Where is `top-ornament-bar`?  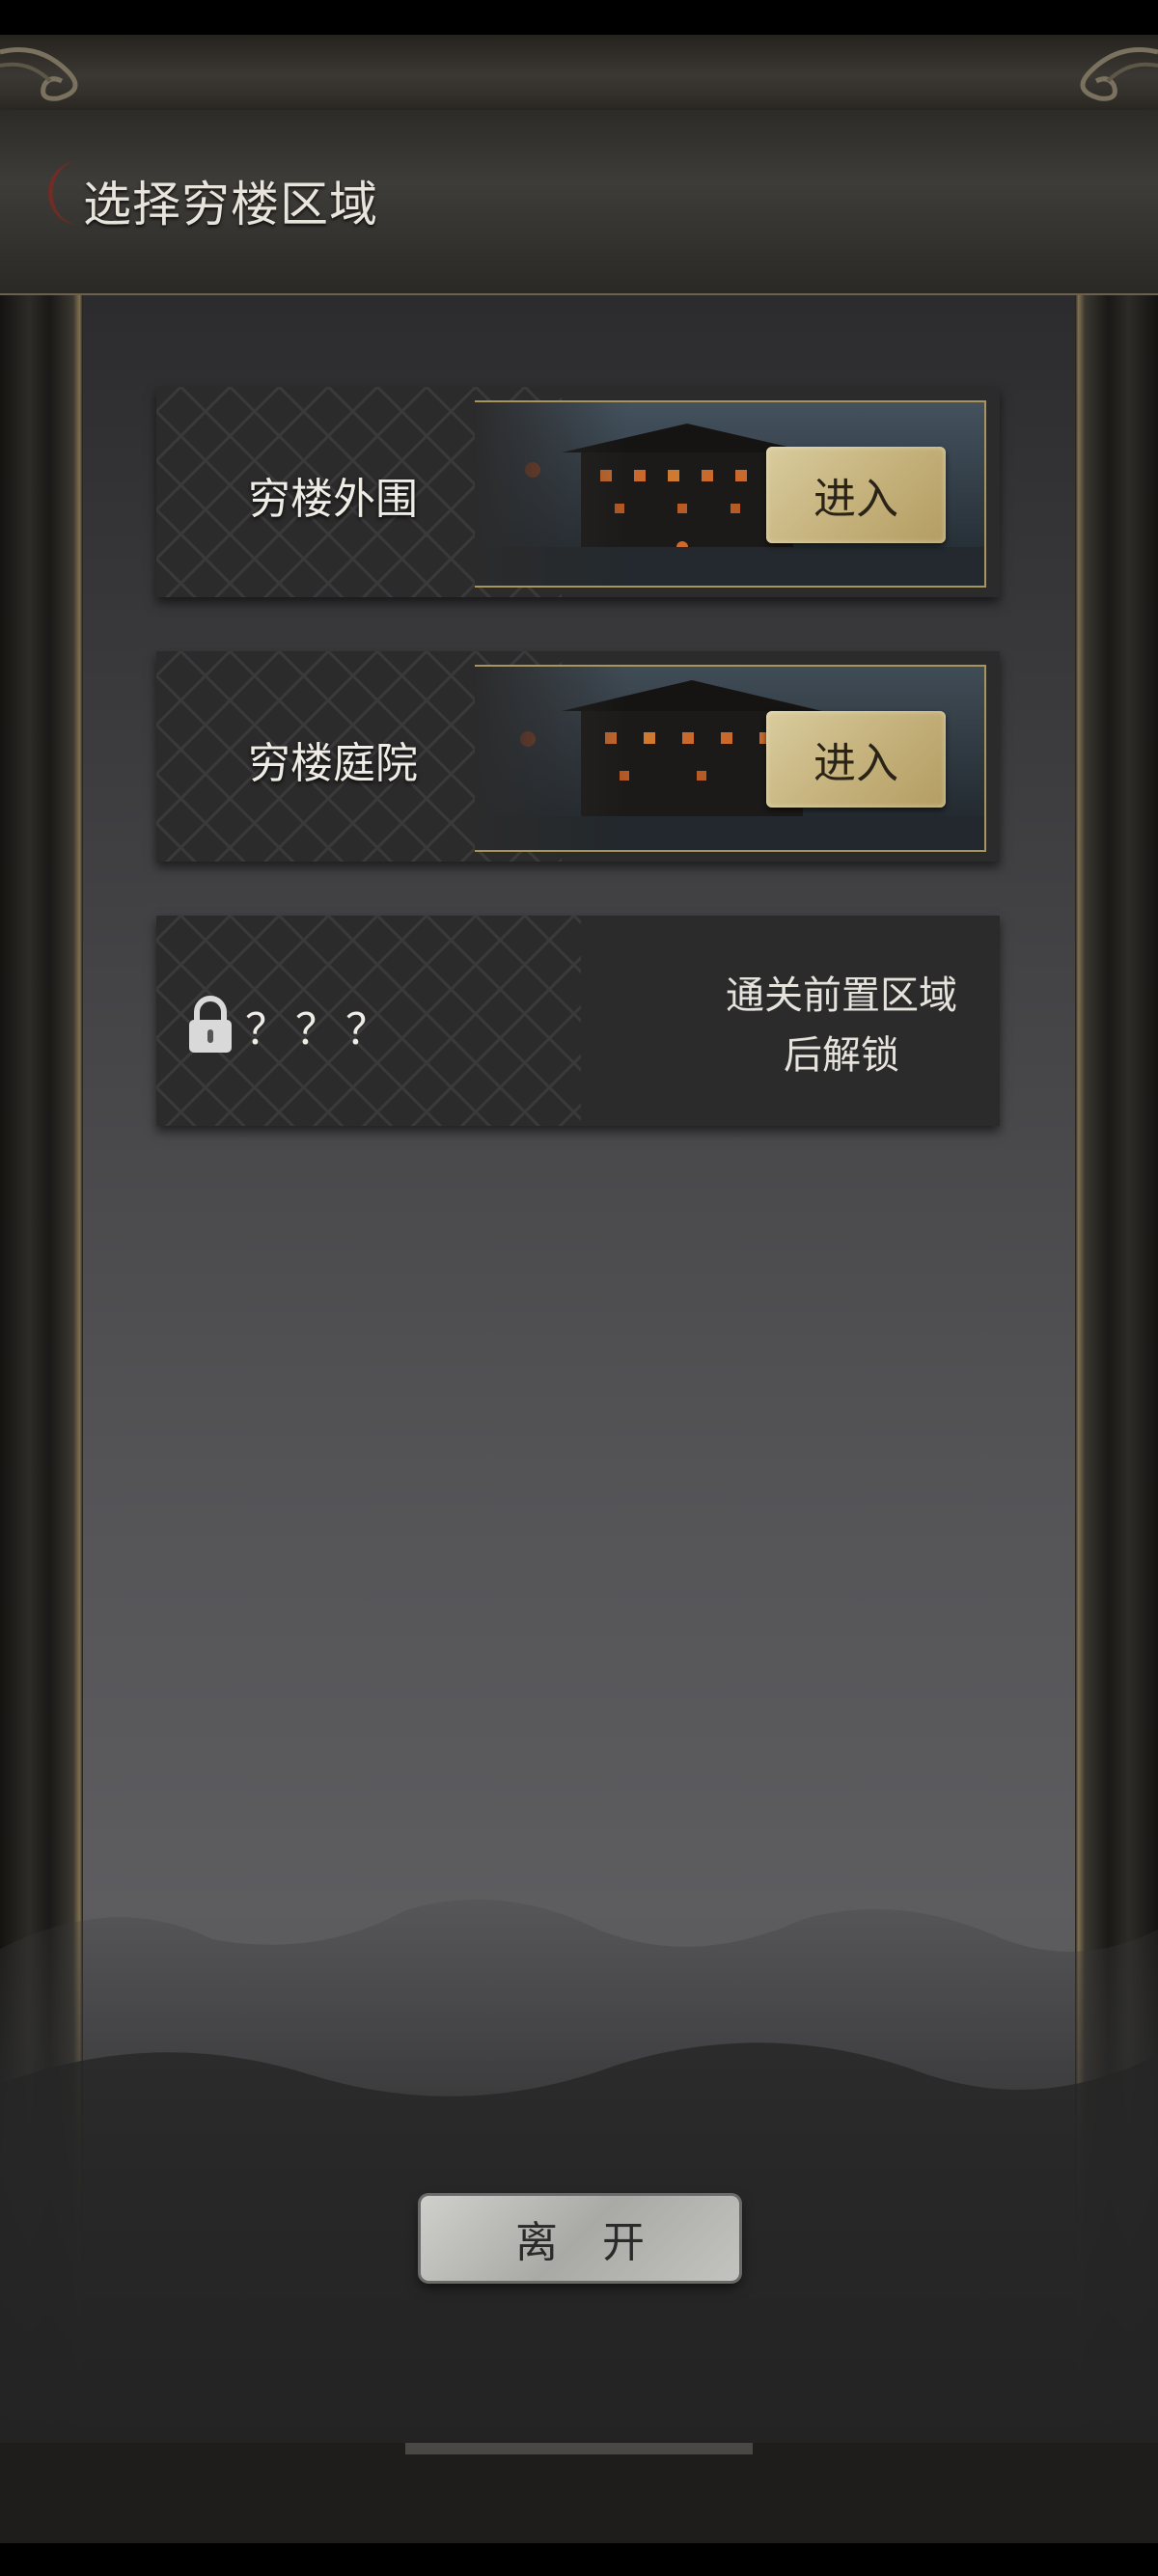
top-ornament-bar is located at coordinates (579, 74).